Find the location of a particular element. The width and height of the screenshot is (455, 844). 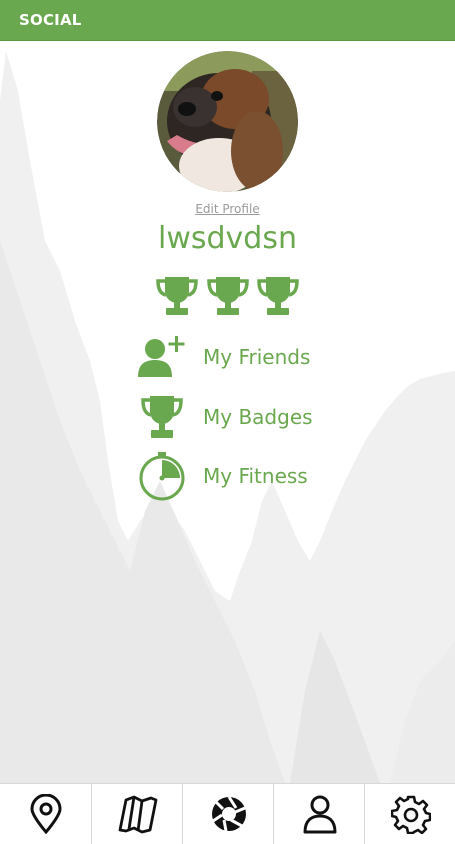

location-pin-icon is located at coordinates (45, 814).